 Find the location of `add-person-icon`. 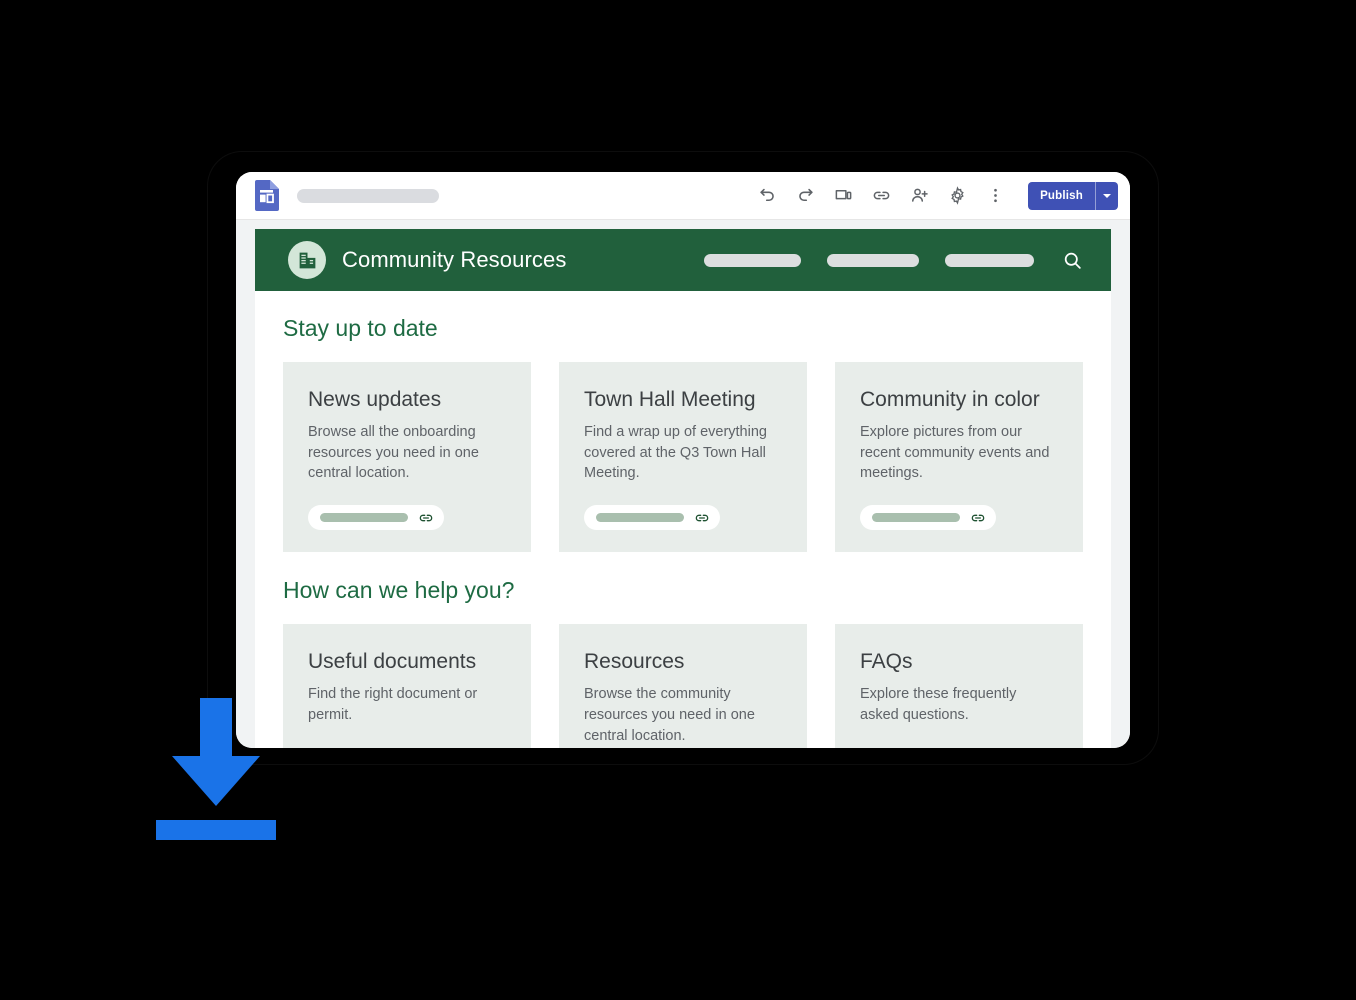

add-person-icon is located at coordinates (919, 196).